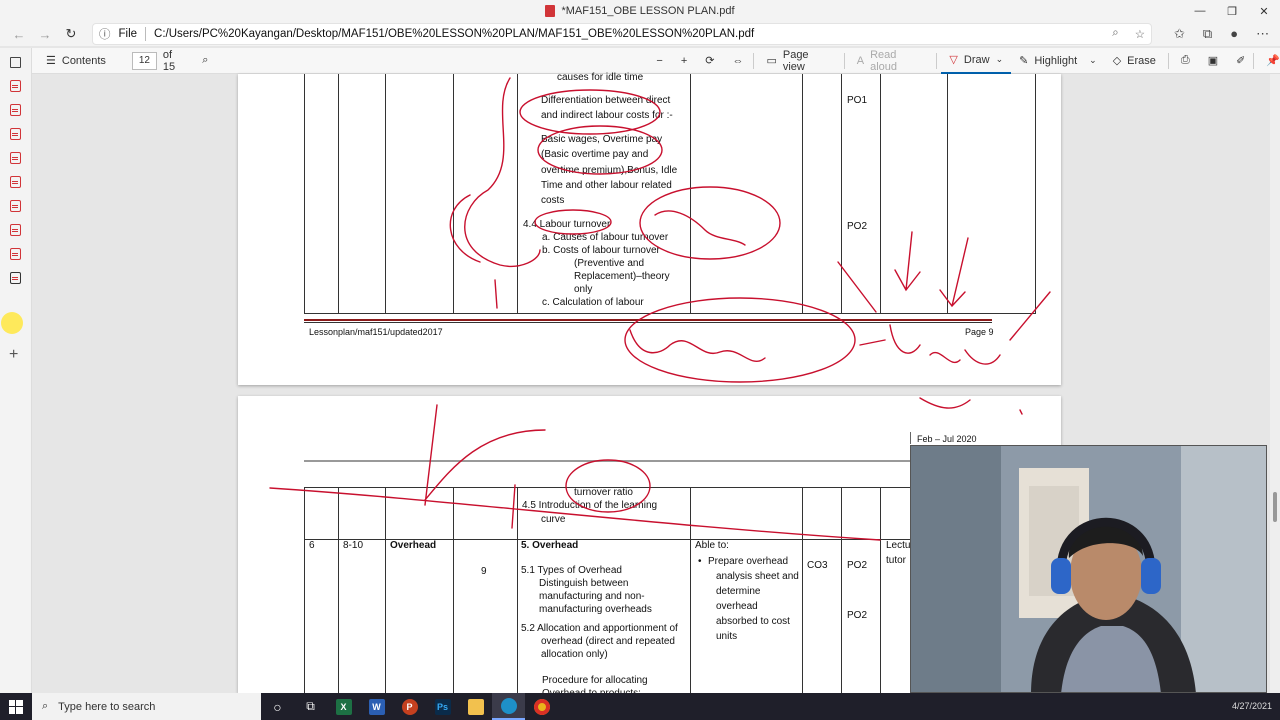 The width and height of the screenshot is (1280, 720). I want to click on content-line: overtime premium),Bonus, Idle, so click(609, 170).